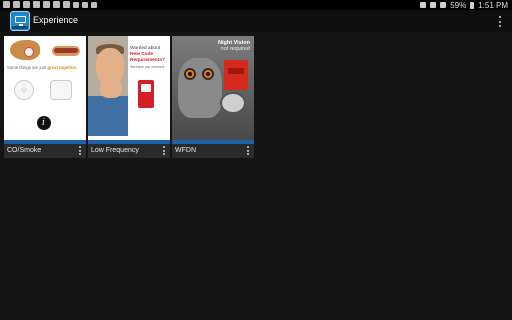 The width and height of the screenshot is (512, 320). Describe the element at coordinates (61, 90) in the screenshot. I see `co-detector-image` at that location.